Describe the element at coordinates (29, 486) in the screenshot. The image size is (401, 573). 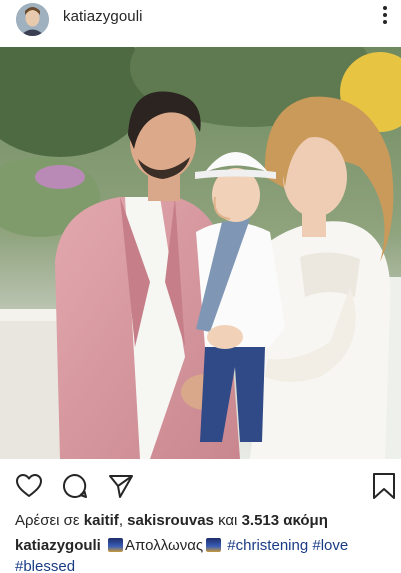
I see `heart-icon` at that location.